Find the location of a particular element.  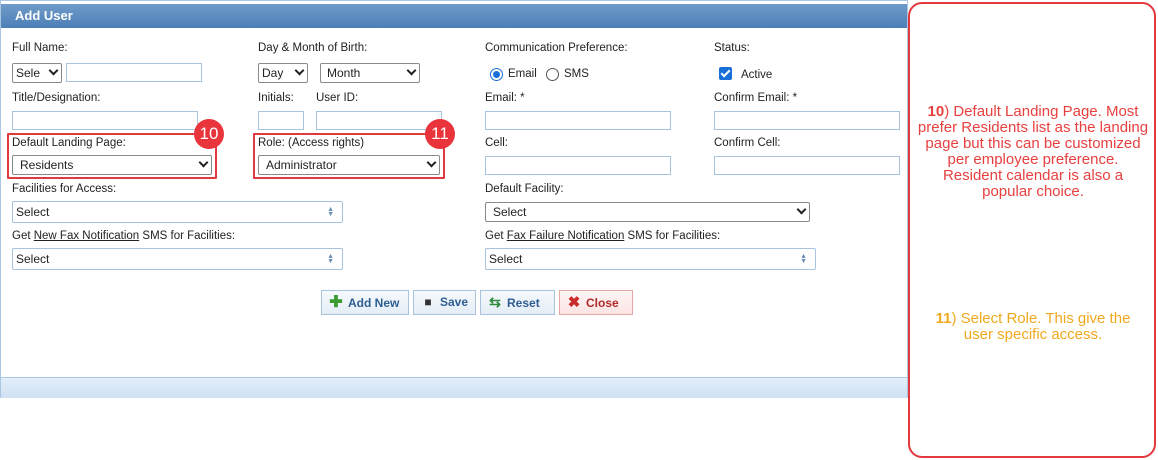

reset-label: Reset is located at coordinates (523, 303).